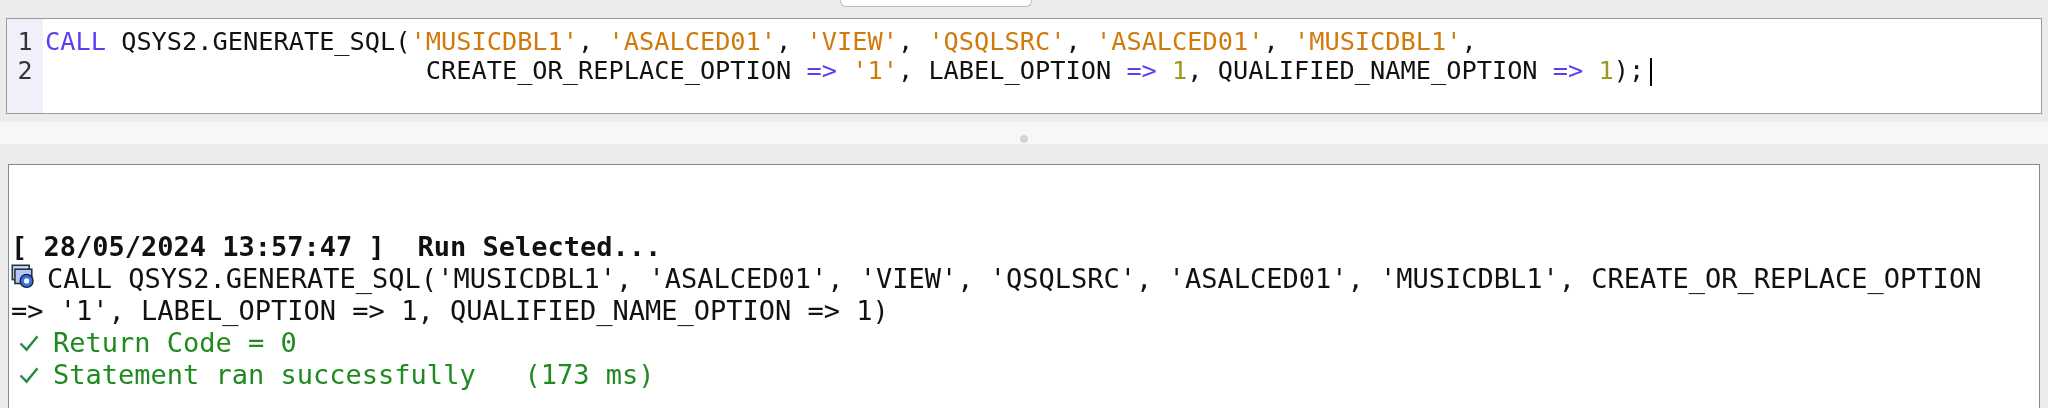 Image resolution: width=2048 pixels, height=408 pixels. Describe the element at coordinates (25, 70) in the screenshot. I see `line-number: 2` at that location.